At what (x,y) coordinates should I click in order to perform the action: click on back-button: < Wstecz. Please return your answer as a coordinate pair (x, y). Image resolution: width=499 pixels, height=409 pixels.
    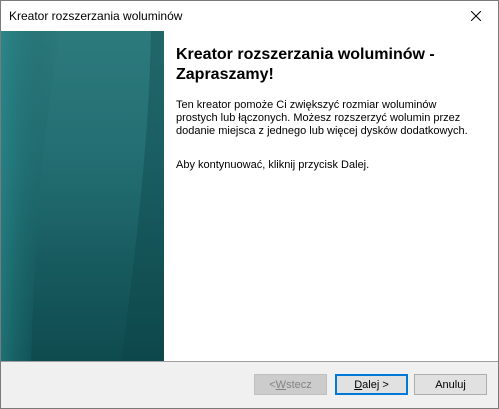
    Looking at the image, I should click on (290, 384).